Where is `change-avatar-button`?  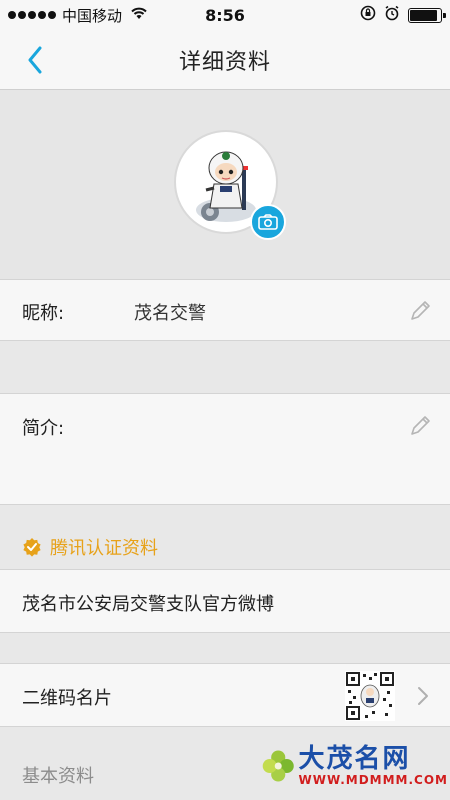
change-avatar-button is located at coordinates (268, 222).